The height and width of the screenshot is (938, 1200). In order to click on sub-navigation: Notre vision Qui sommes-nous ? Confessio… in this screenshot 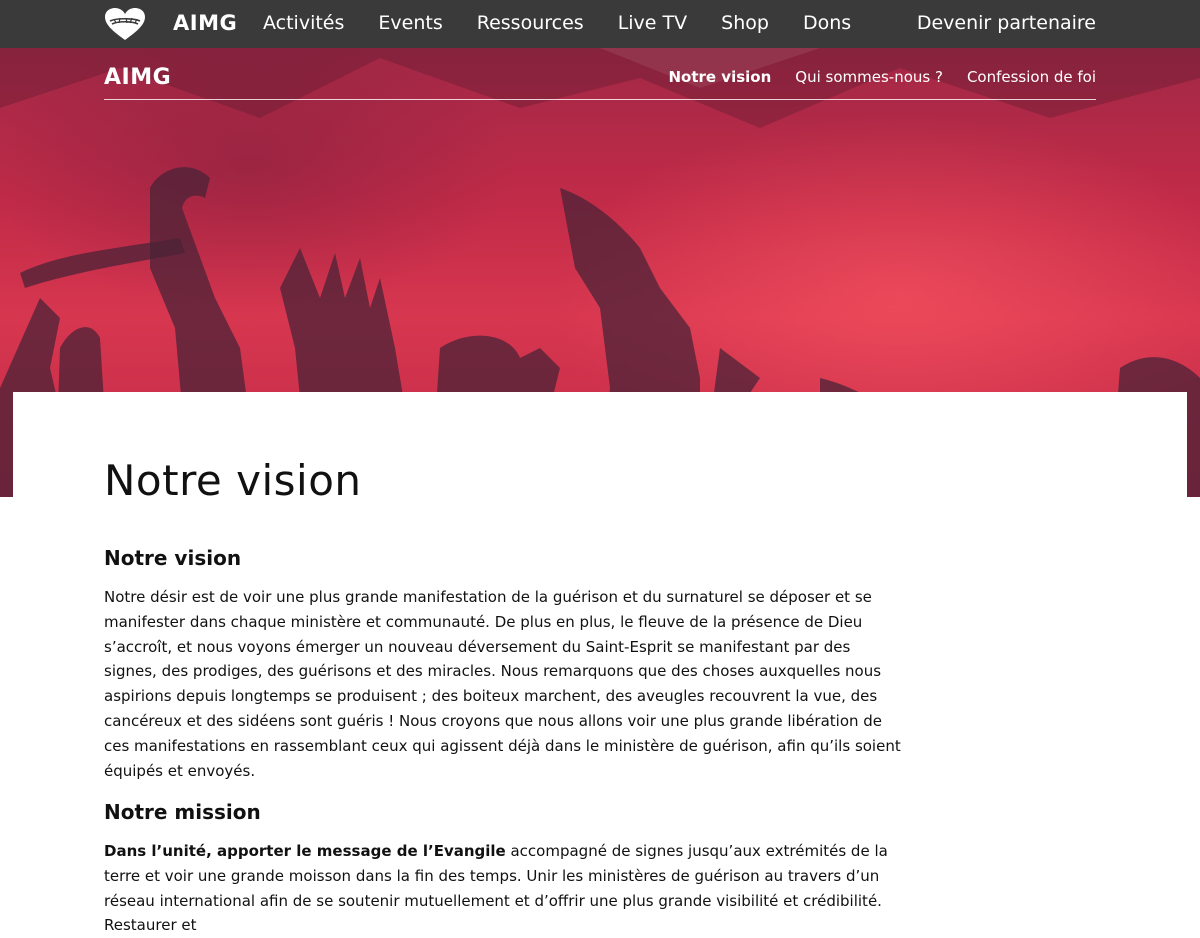, I will do `click(870, 77)`.